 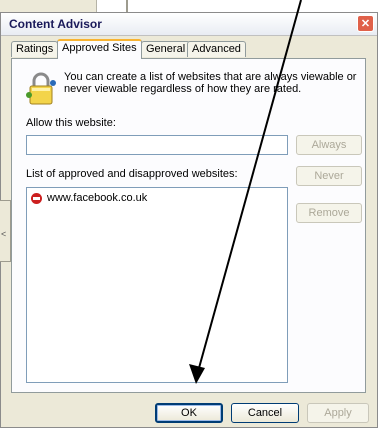 I want to click on ok-button: OK, so click(x=189, y=413).